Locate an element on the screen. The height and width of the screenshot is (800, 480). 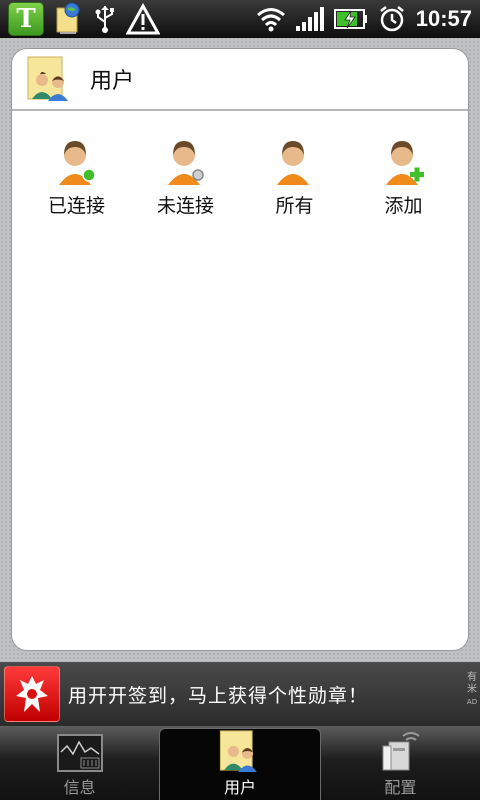
action-label: 所有 is located at coordinates (294, 206).